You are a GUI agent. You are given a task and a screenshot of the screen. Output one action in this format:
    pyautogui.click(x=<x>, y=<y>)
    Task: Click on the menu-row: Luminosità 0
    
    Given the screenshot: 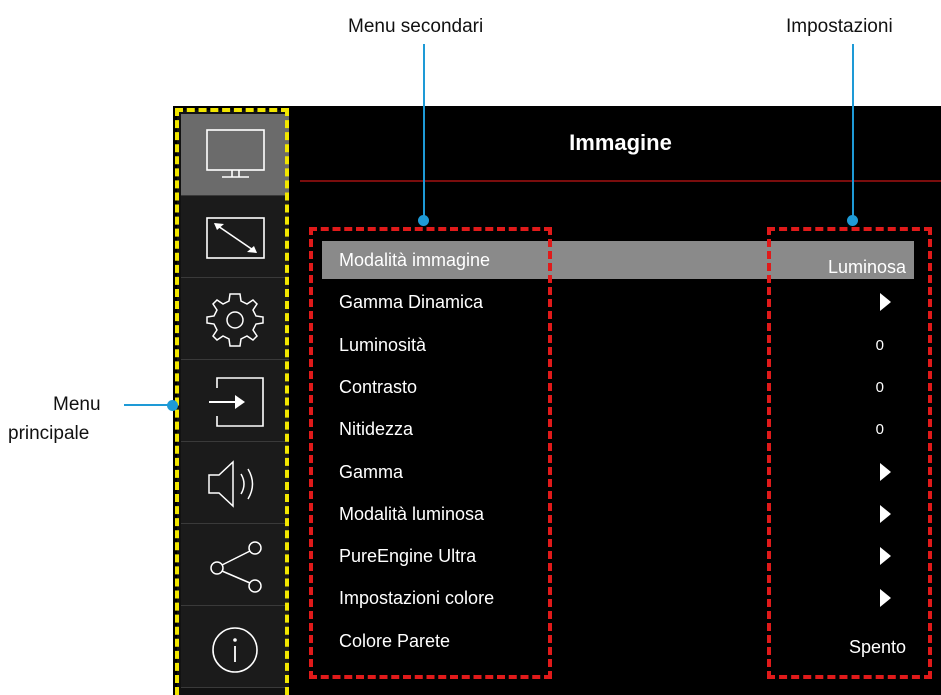 What is the action you would take?
    pyautogui.click(x=618, y=345)
    